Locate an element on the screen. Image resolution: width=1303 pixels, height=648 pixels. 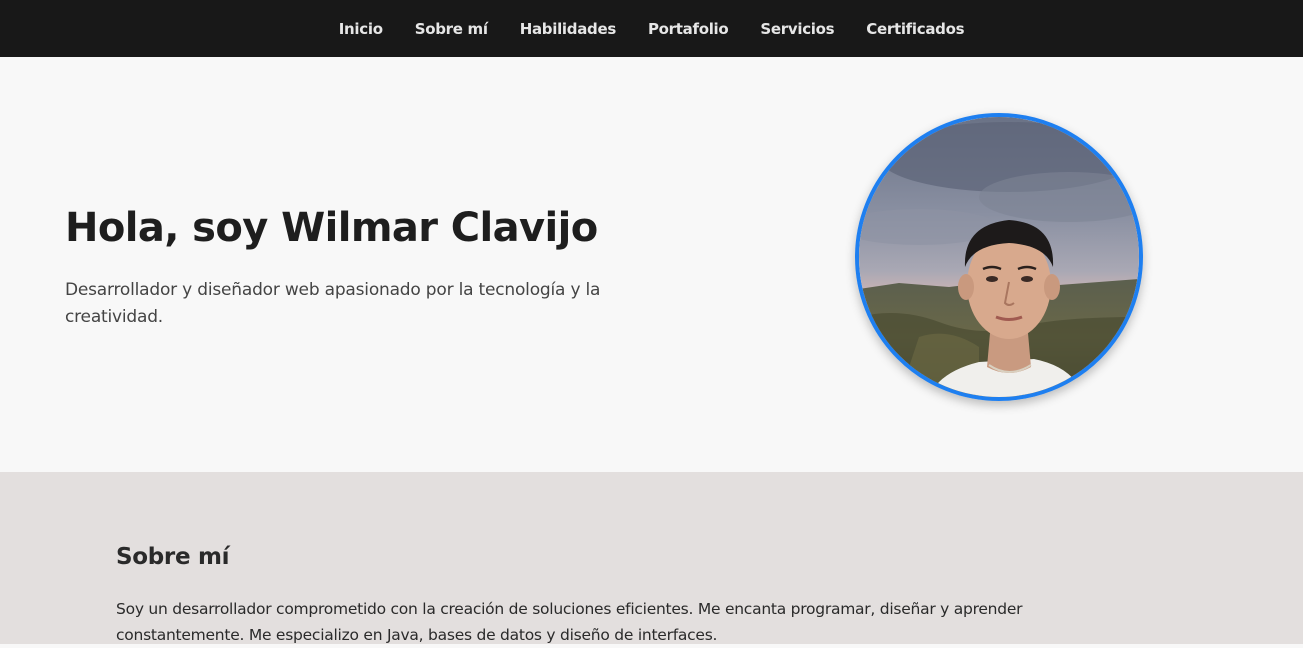
hero-title: Hola, soy Wilmar Clavijo is located at coordinates (331, 228).